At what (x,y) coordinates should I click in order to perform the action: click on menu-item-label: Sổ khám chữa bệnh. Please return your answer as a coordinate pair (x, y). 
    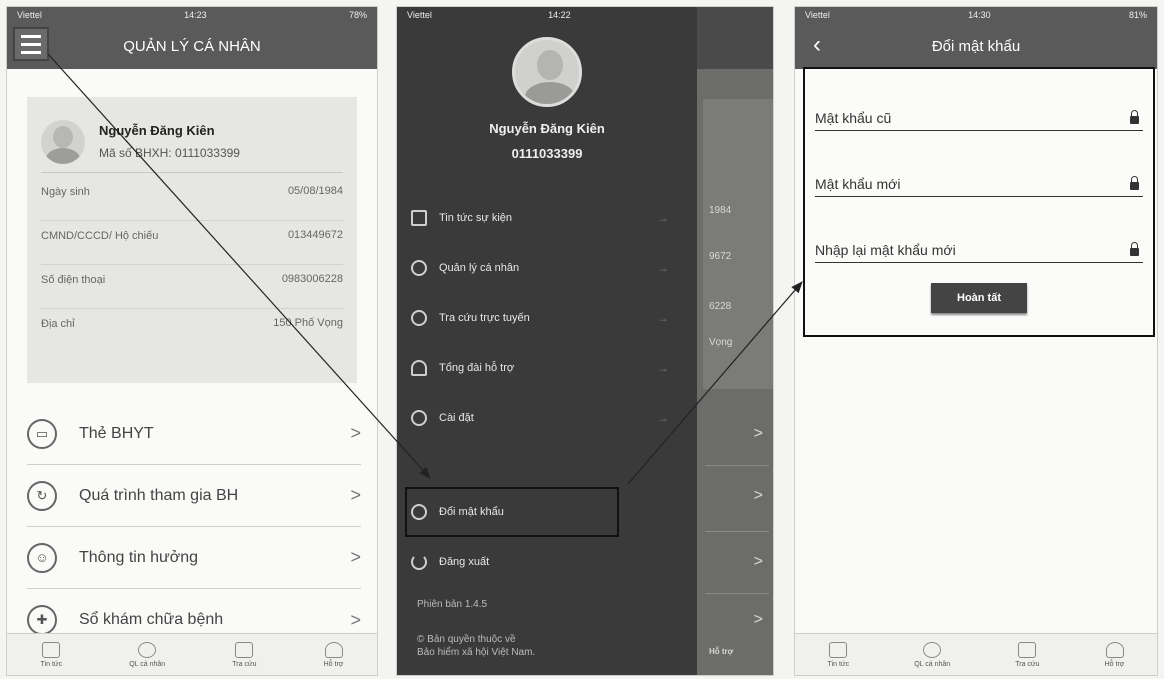
    Looking at the image, I should click on (151, 619).